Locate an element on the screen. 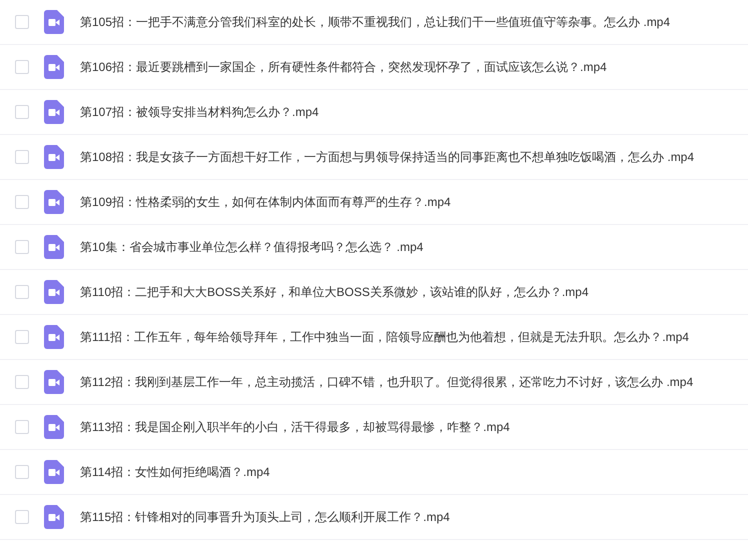 Image resolution: width=748 pixels, height=541 pixels. file-name: 第112招：我刚到基层工作一年，总主动揽活，口碑不错，也升职了。但觉得很累，还常吃力不讨好，该怎么办 .mp4 is located at coordinates (387, 382).